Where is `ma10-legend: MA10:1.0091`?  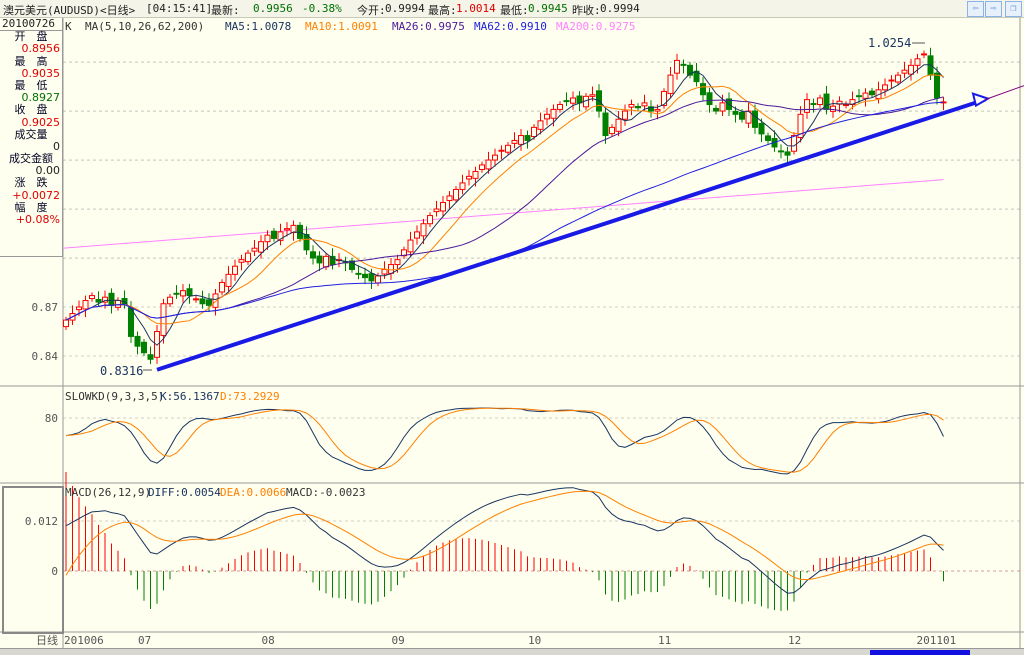 ma10-legend: MA10:1.0091 is located at coordinates (341, 26).